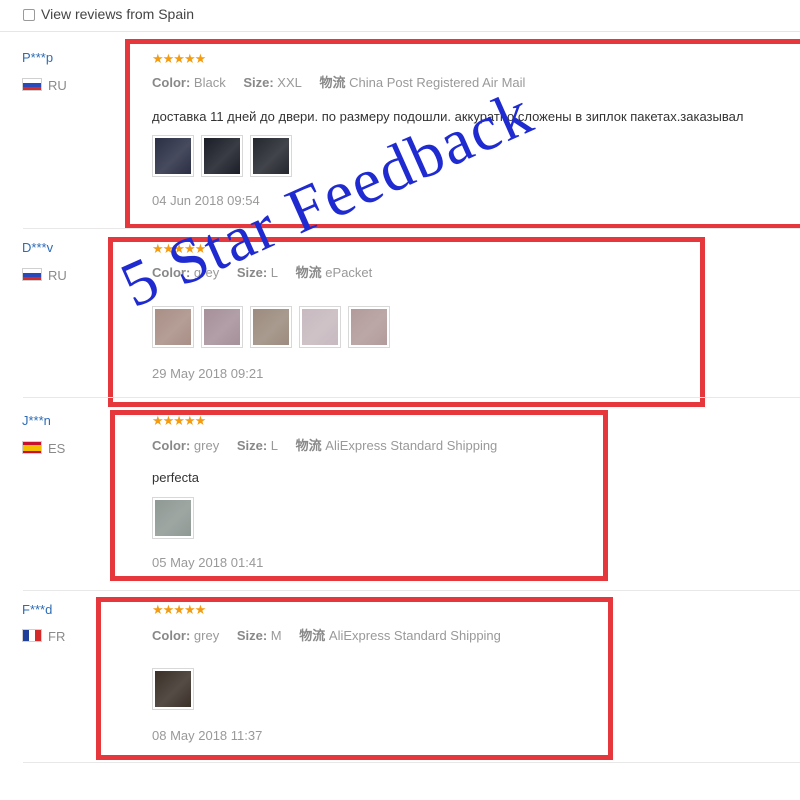  Describe the element at coordinates (32, 635) in the screenshot. I see `flag-fr-icon` at that location.